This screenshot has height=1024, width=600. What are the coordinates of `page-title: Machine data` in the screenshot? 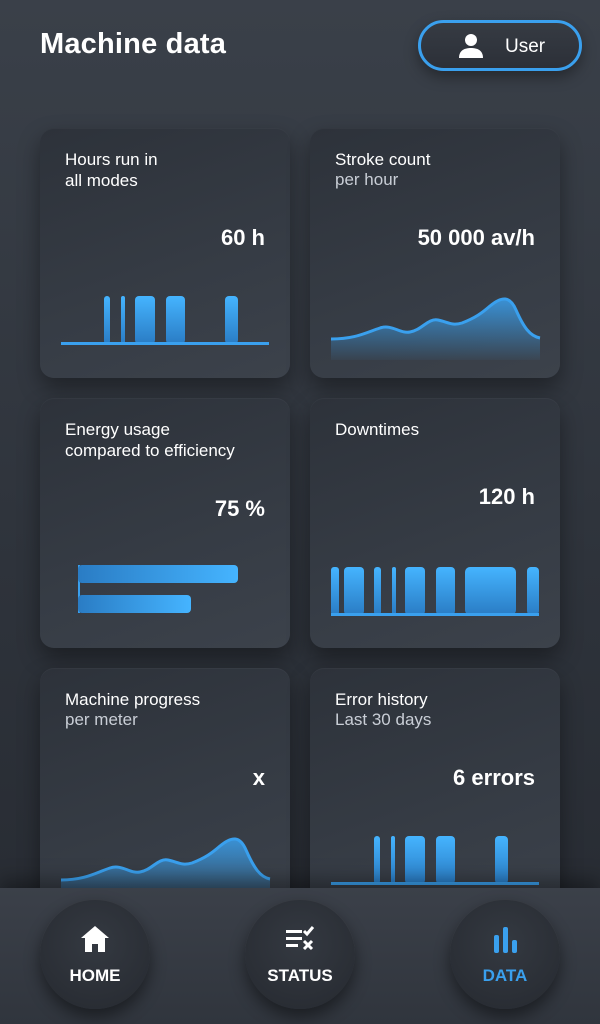 It's located at (133, 44).